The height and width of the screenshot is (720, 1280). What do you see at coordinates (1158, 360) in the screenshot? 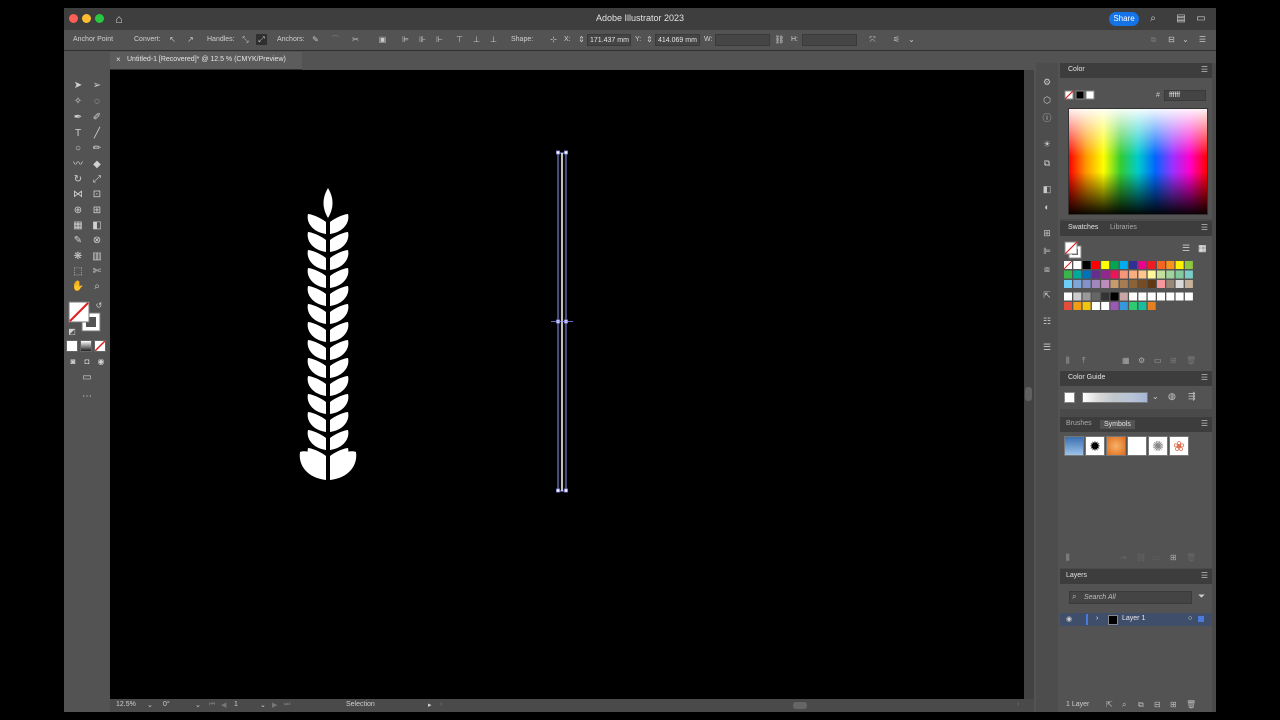
I see `new-color-group-icon: ▭` at bounding box center [1158, 360].